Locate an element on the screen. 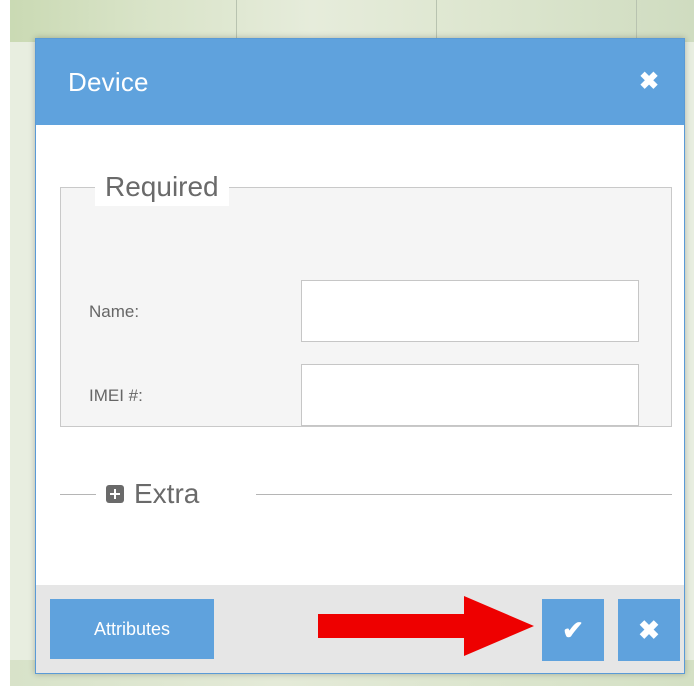 The height and width of the screenshot is (686, 694). confirm-button: ✔ is located at coordinates (573, 630).